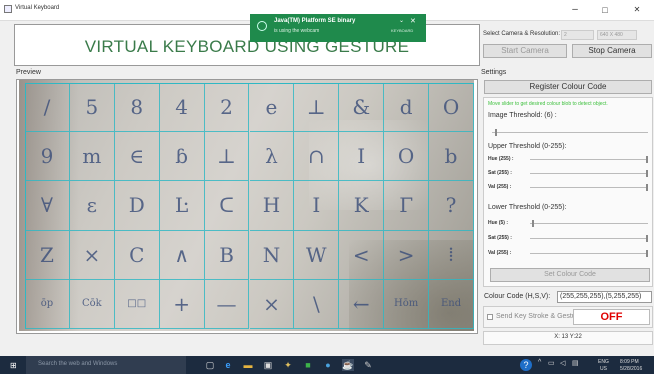  I want to click on notification-title: Java(TM) Platform SE binary, so click(315, 21).